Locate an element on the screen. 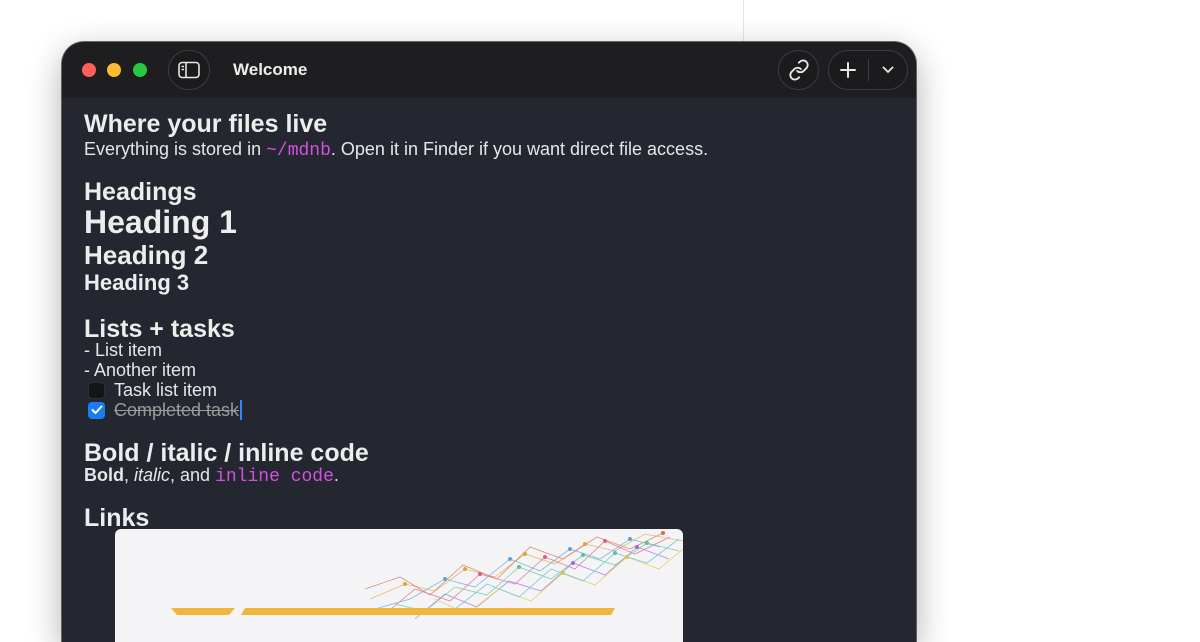 Image resolution: width=1200 pixels, height=642 pixels. checkmark-icon is located at coordinates (96, 409).